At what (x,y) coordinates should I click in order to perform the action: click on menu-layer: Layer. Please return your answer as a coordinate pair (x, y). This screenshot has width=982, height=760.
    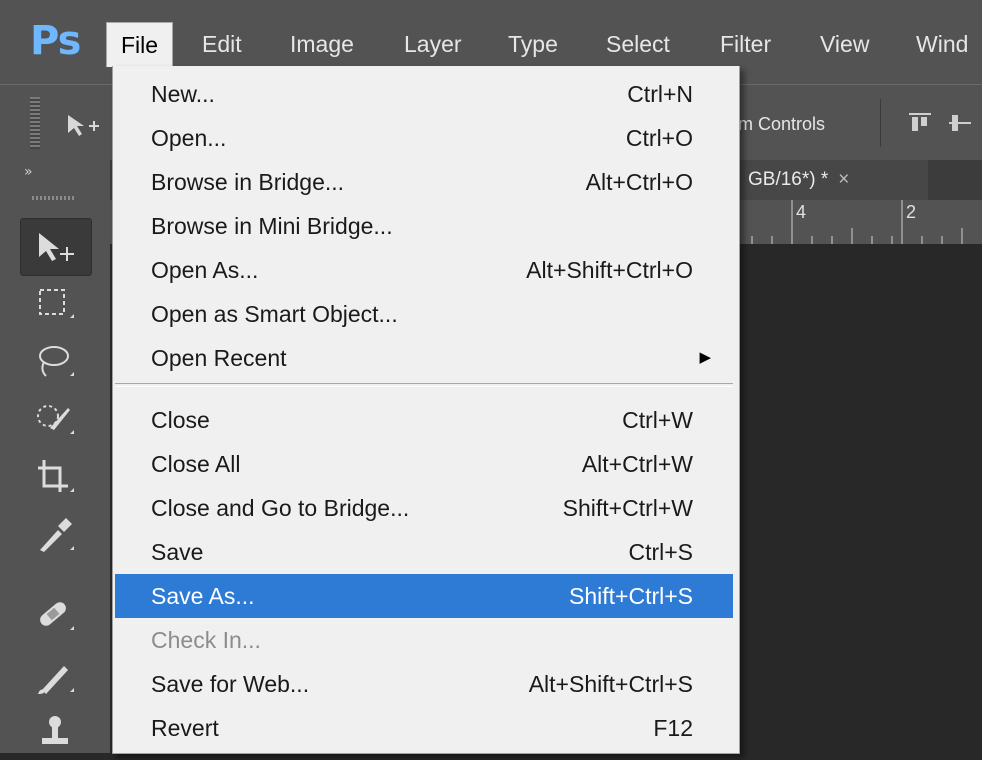
    Looking at the image, I should click on (433, 44).